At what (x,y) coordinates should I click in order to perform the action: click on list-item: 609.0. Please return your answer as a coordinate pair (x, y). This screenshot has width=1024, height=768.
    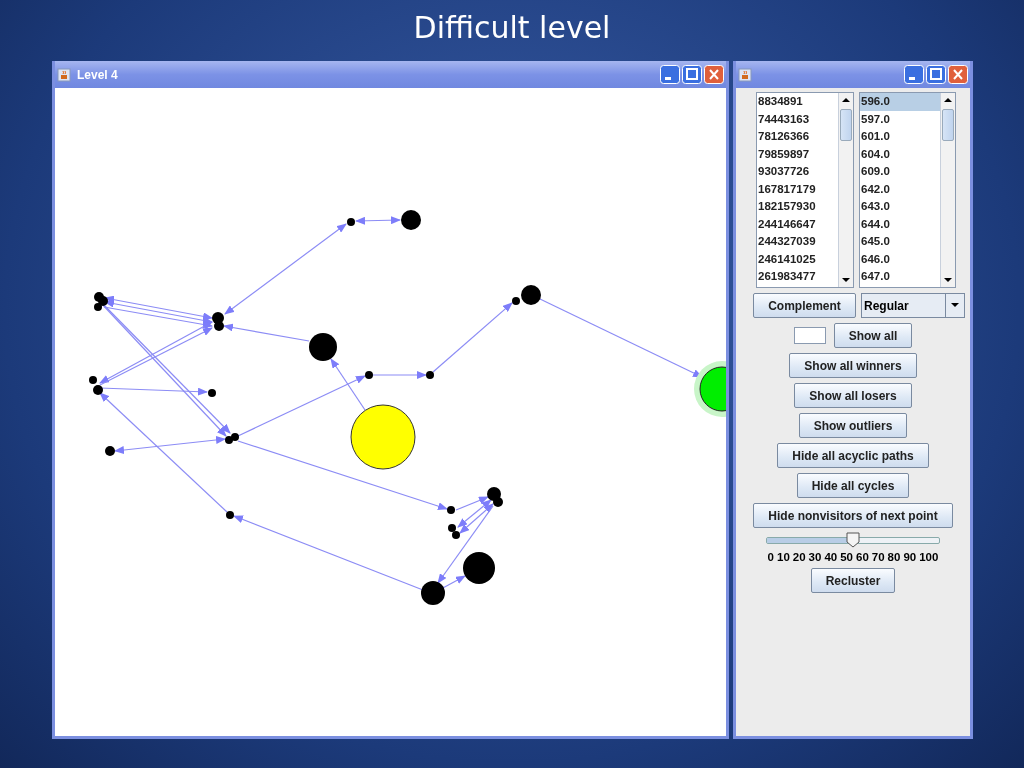
    Looking at the image, I should click on (900, 172).